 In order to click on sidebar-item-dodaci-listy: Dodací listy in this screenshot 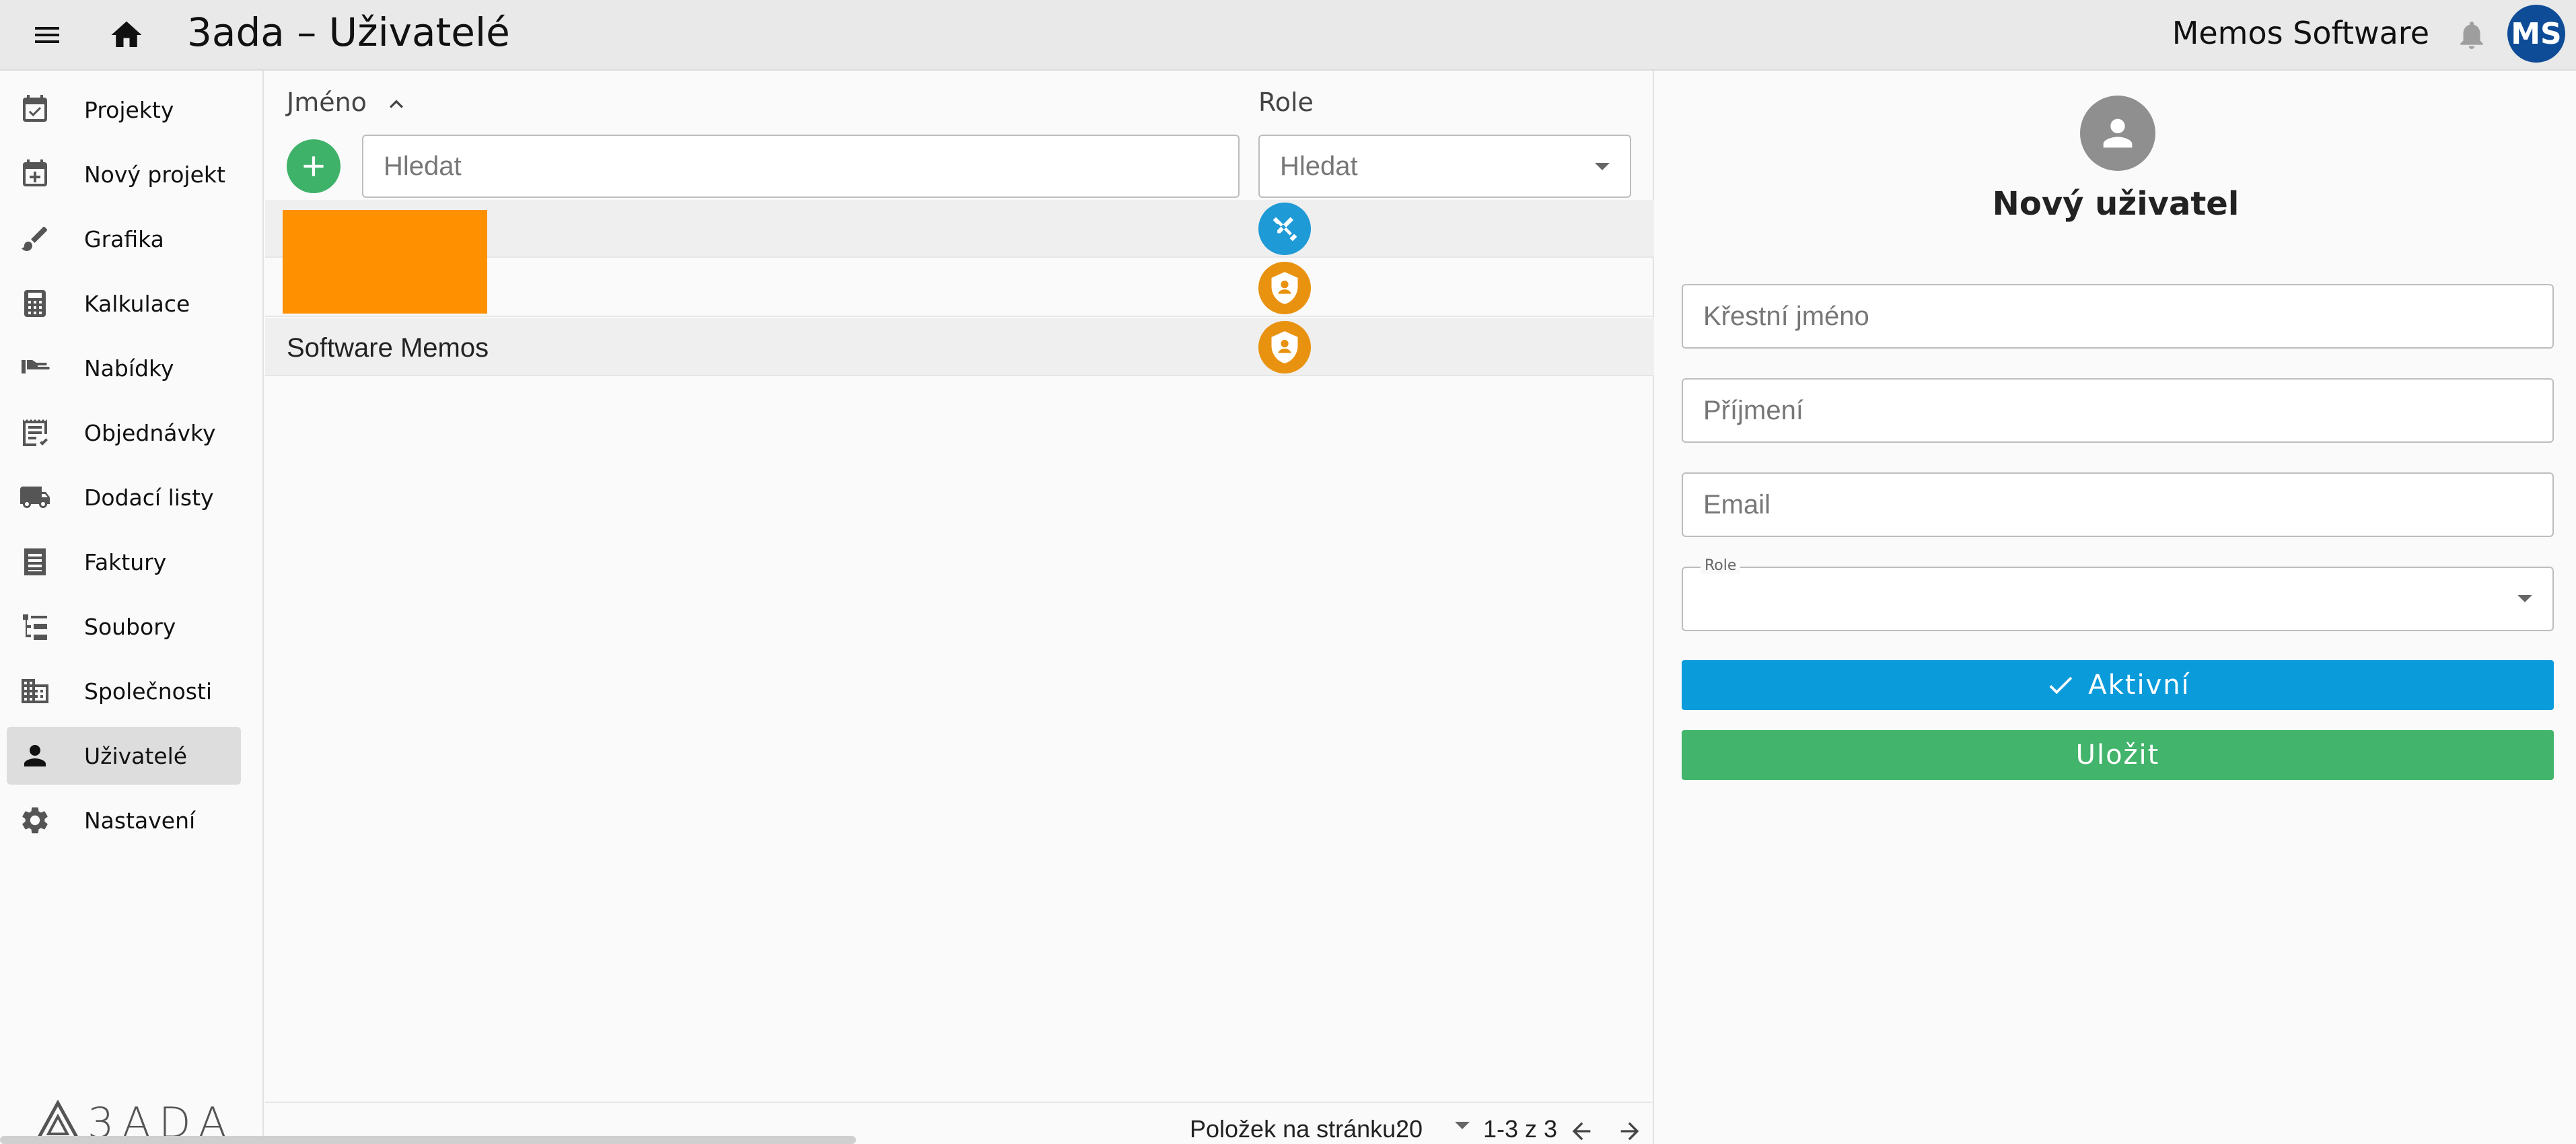, I will do `click(124, 497)`.